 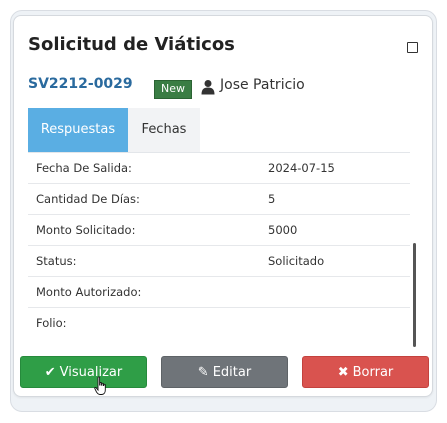 I want to click on scrollbar, so click(x=415, y=251).